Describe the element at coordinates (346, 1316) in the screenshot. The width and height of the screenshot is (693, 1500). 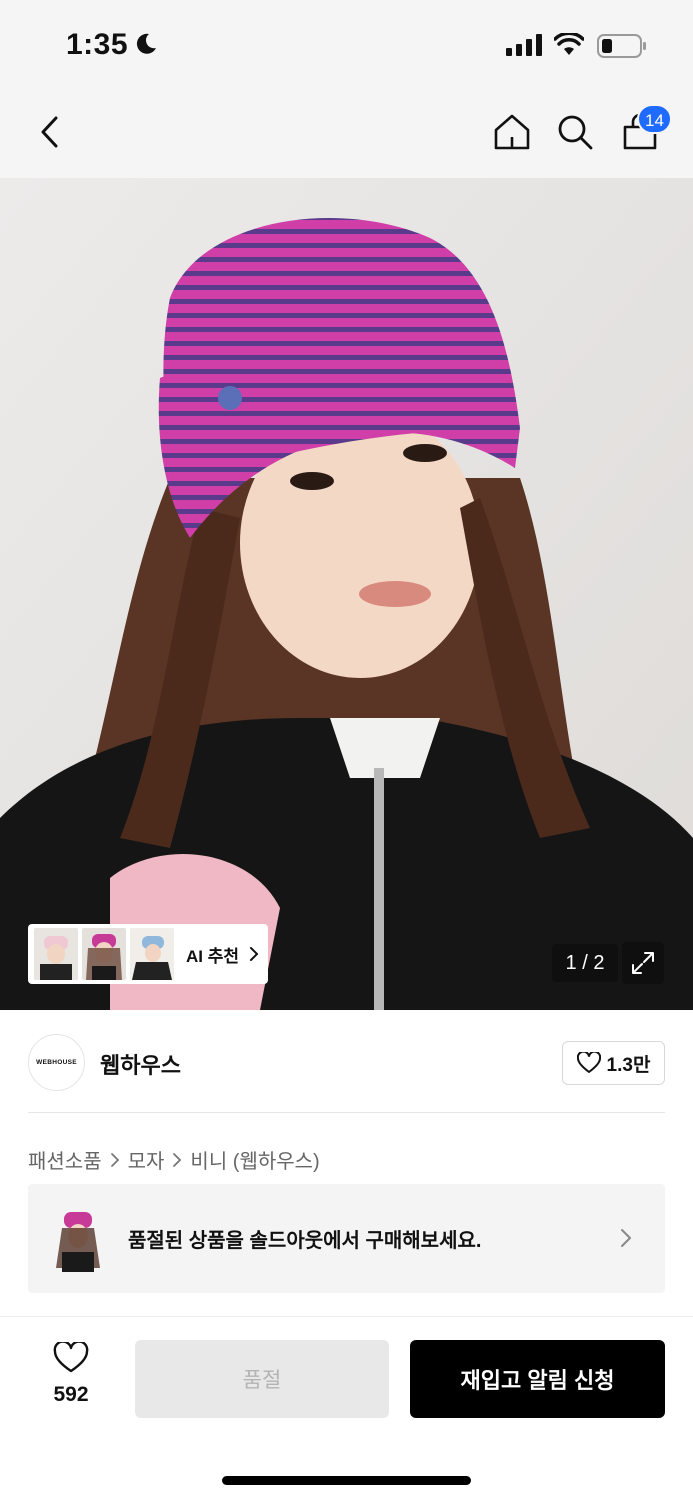
I see `bottom-bar-divider` at that location.